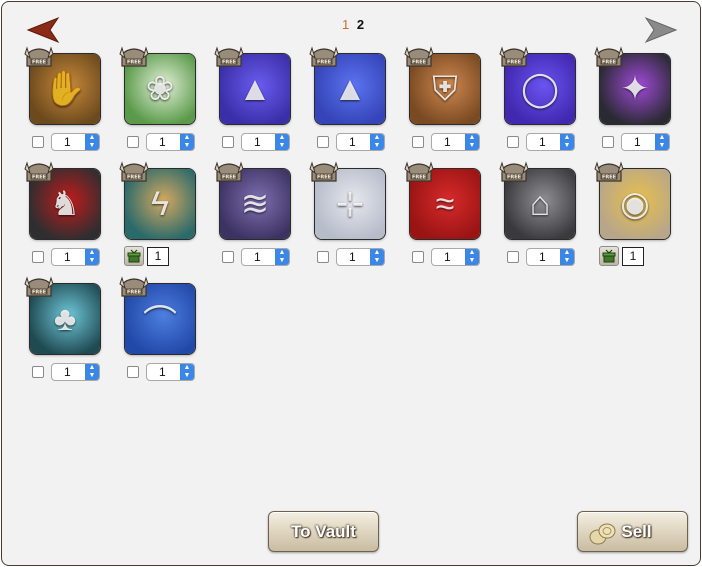  Describe the element at coordinates (637, 214) in the screenshot. I see `item-slot: FREE ◉ 1` at that location.